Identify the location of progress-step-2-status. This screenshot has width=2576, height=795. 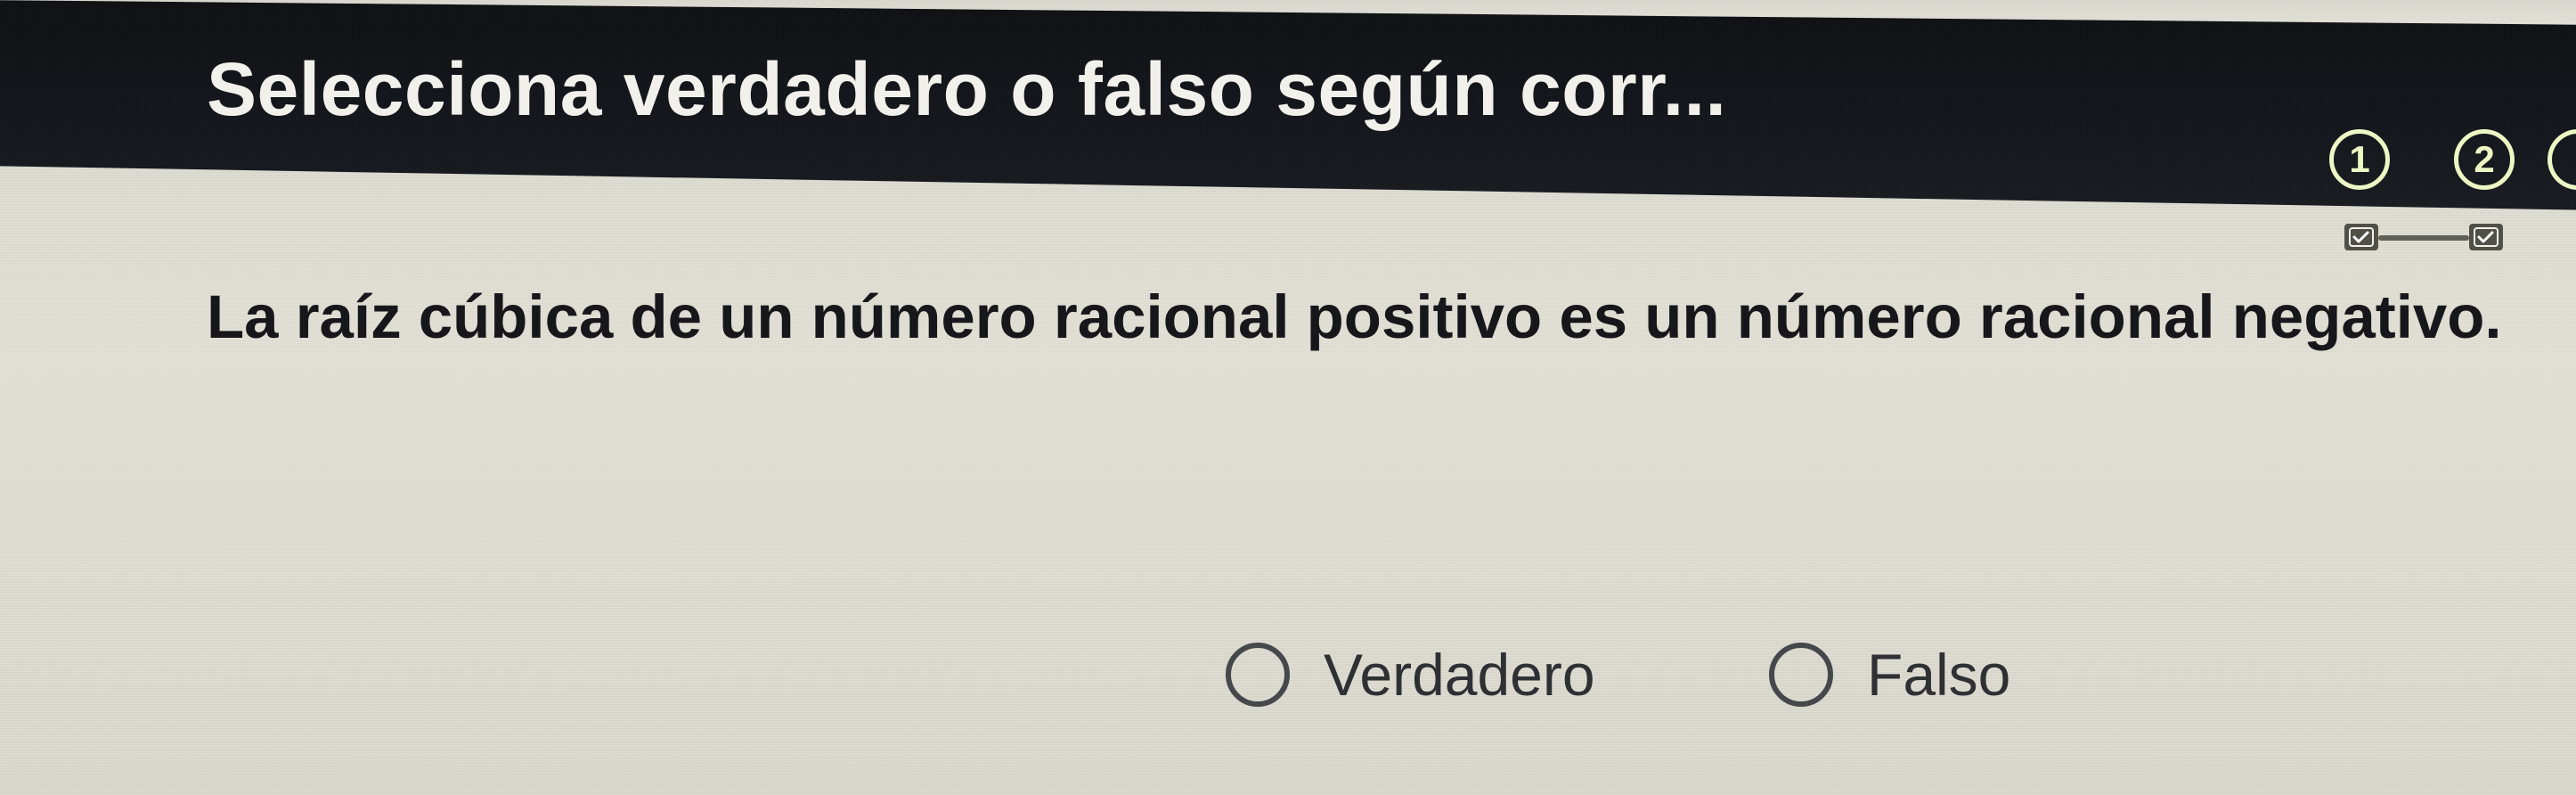
(2486, 237).